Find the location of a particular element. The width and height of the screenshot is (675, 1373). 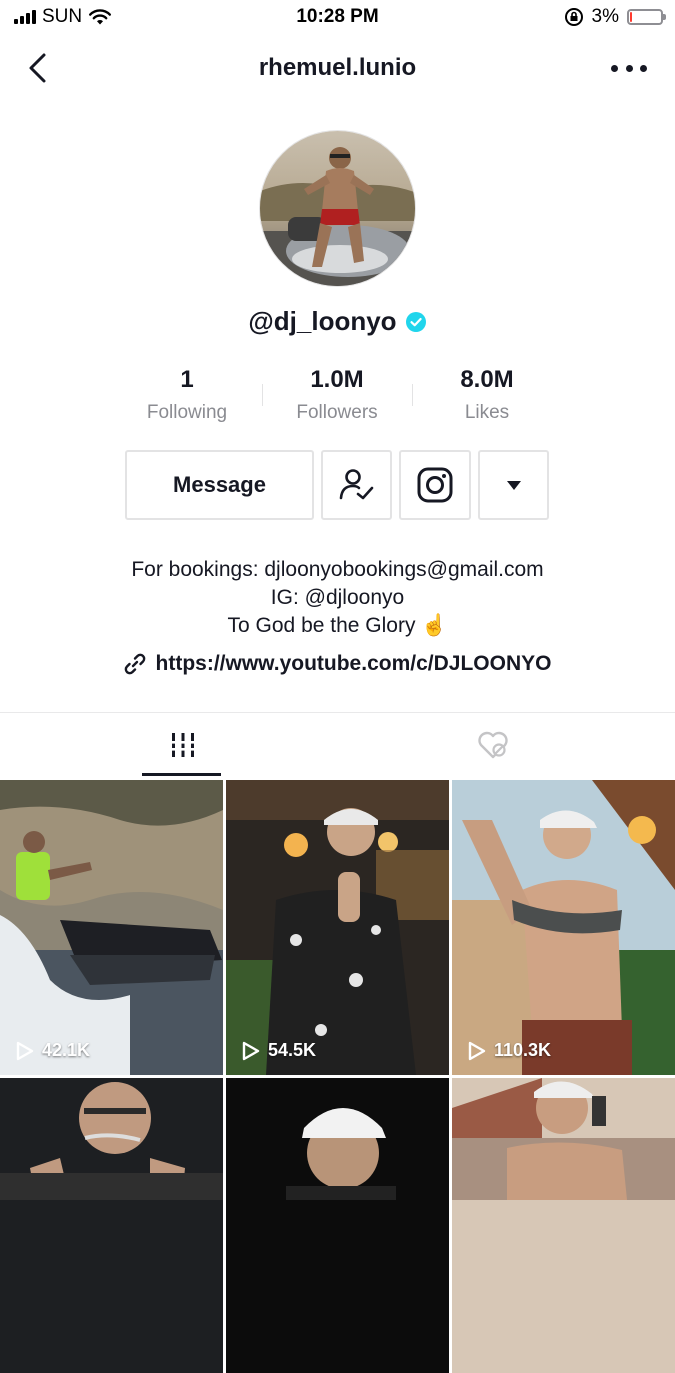

instagram-icon is located at coordinates (435, 485).